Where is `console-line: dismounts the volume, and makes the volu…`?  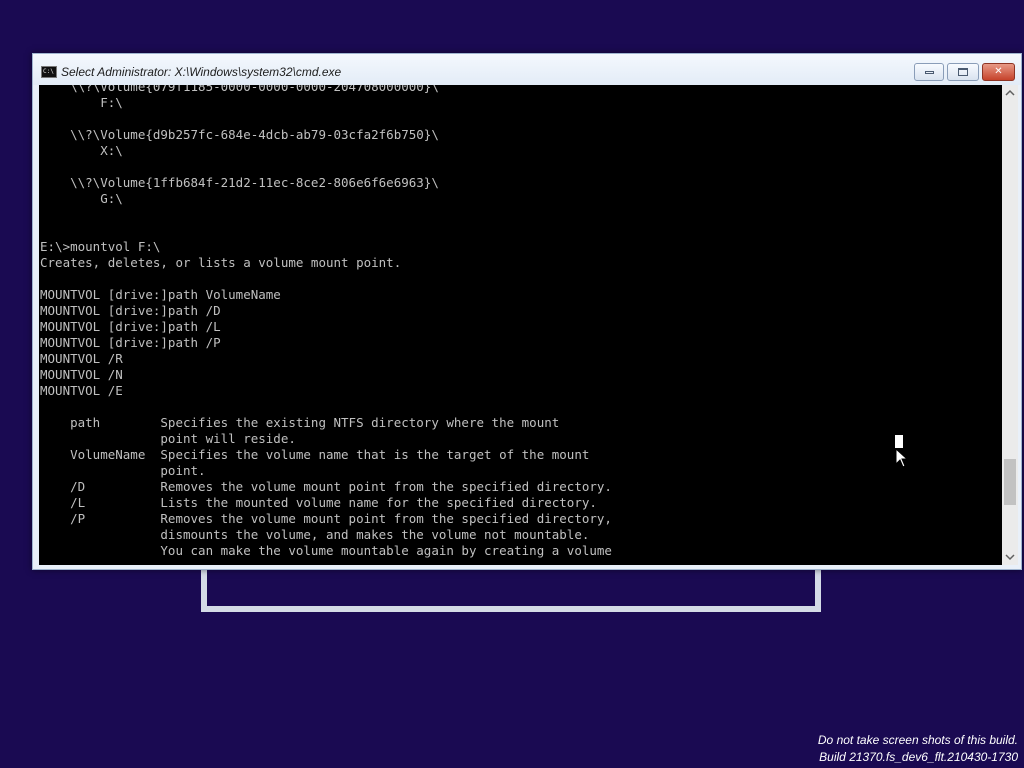
console-line: dismounts the volume, and makes the volu… is located at coordinates (315, 534).